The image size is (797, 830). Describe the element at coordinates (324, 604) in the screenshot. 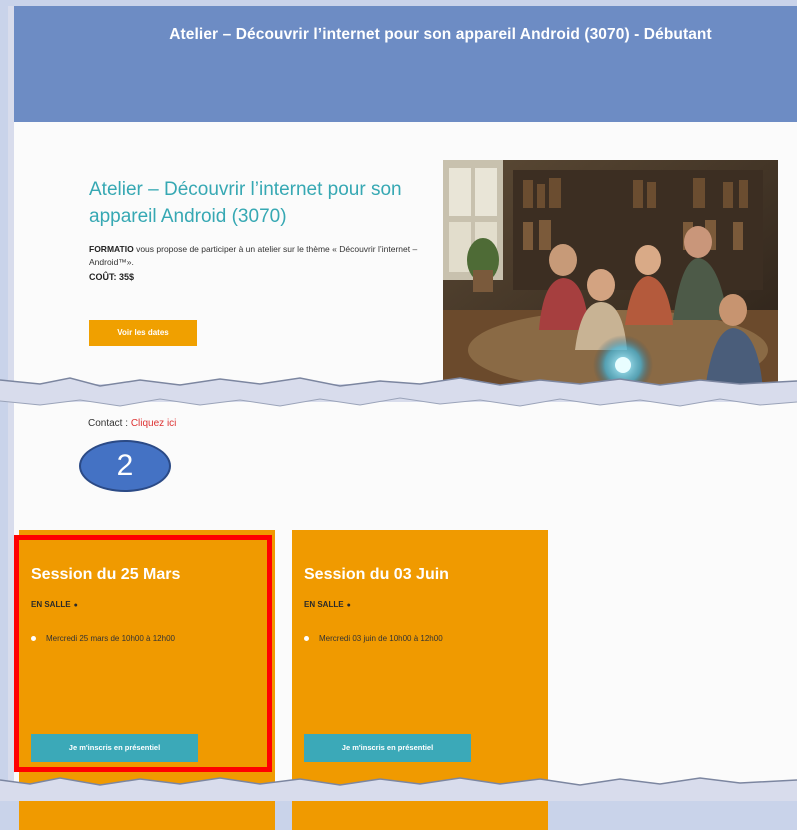

I see `mode-label: EN SALLE` at that location.